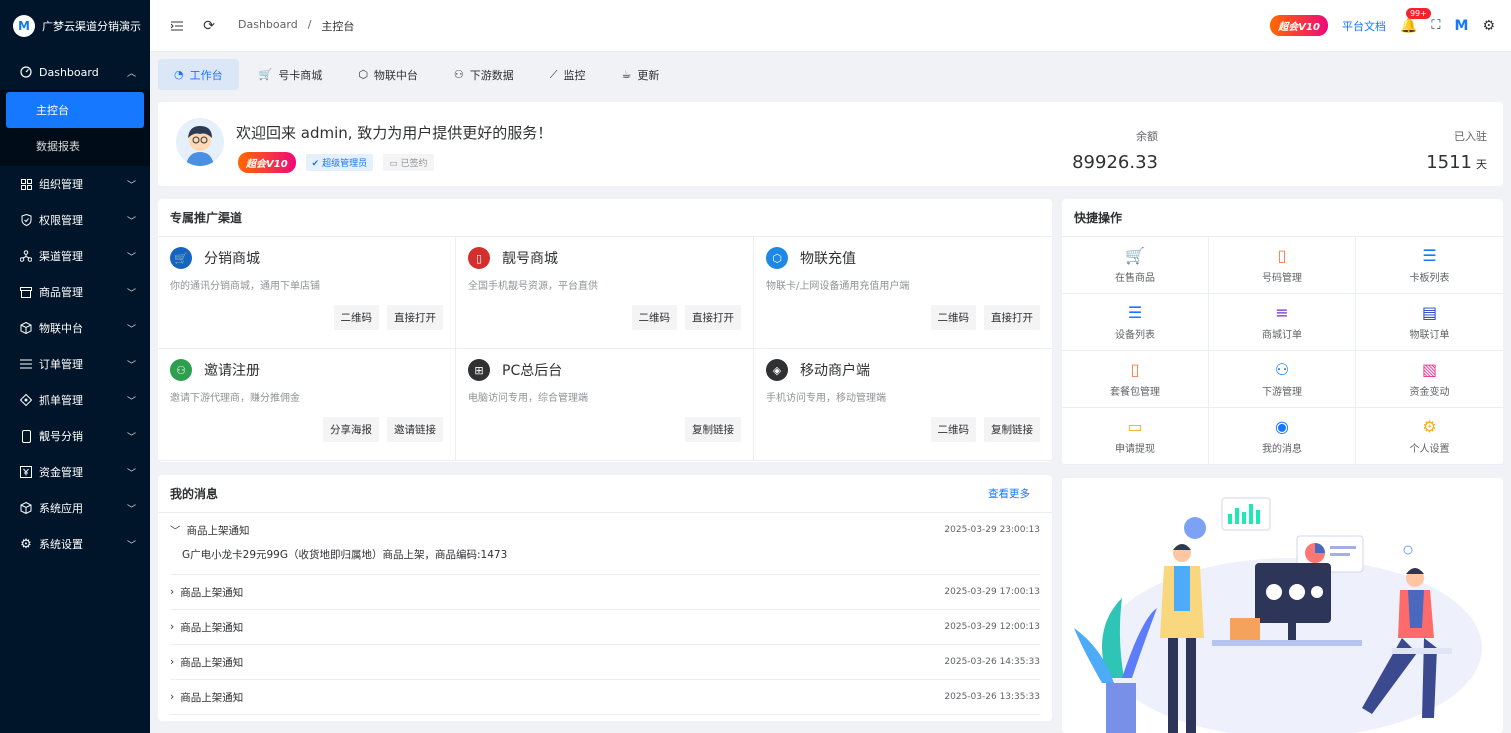 This screenshot has width=1511, height=733. Describe the element at coordinates (268, 26) in the screenshot. I see `breadcrumb-dashboard: Dashboard` at that location.